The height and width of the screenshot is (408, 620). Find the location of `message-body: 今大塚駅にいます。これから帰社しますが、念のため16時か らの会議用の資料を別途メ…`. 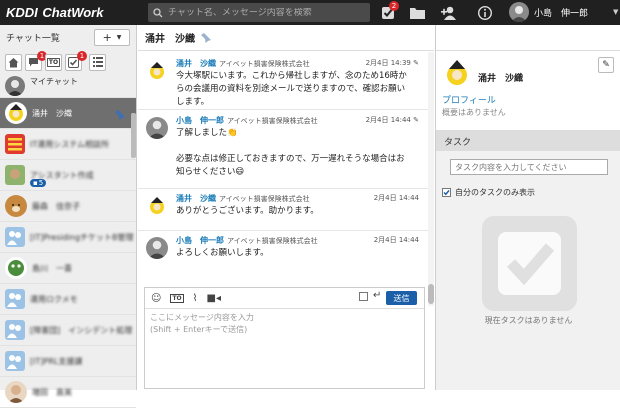

message-body: 今大塚駅にいます。これから帰社しますが、念のため16時か らの会議用の資料を別途メ… is located at coordinates (291, 89).